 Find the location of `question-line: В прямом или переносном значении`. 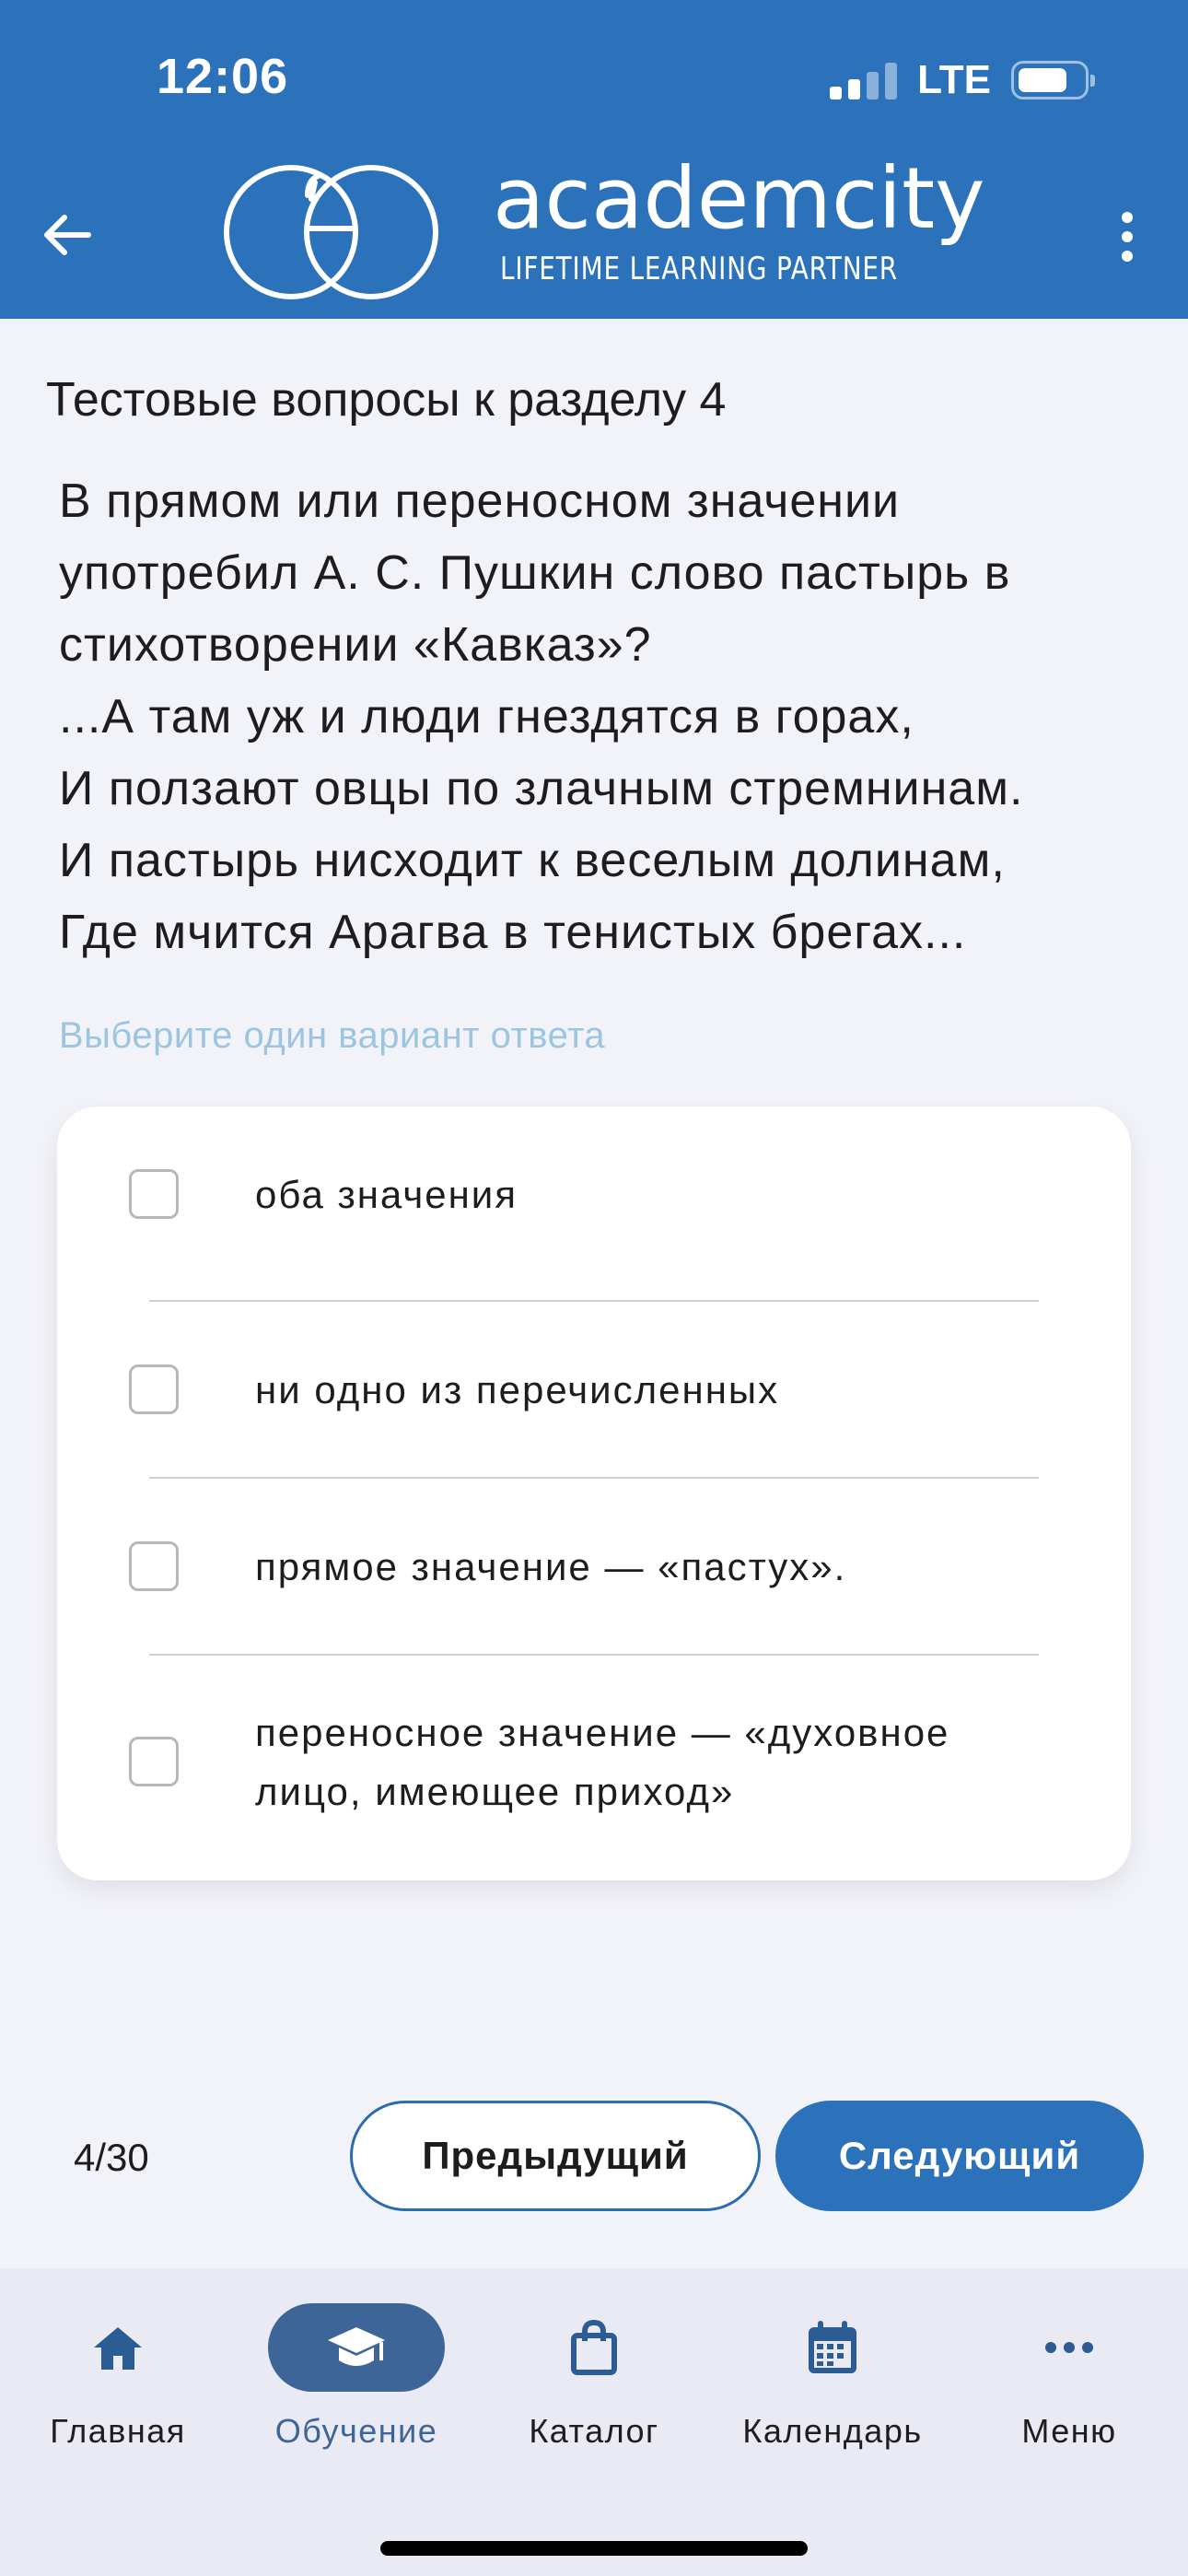

question-line: В прямом или переносном значении is located at coordinates (480, 501).